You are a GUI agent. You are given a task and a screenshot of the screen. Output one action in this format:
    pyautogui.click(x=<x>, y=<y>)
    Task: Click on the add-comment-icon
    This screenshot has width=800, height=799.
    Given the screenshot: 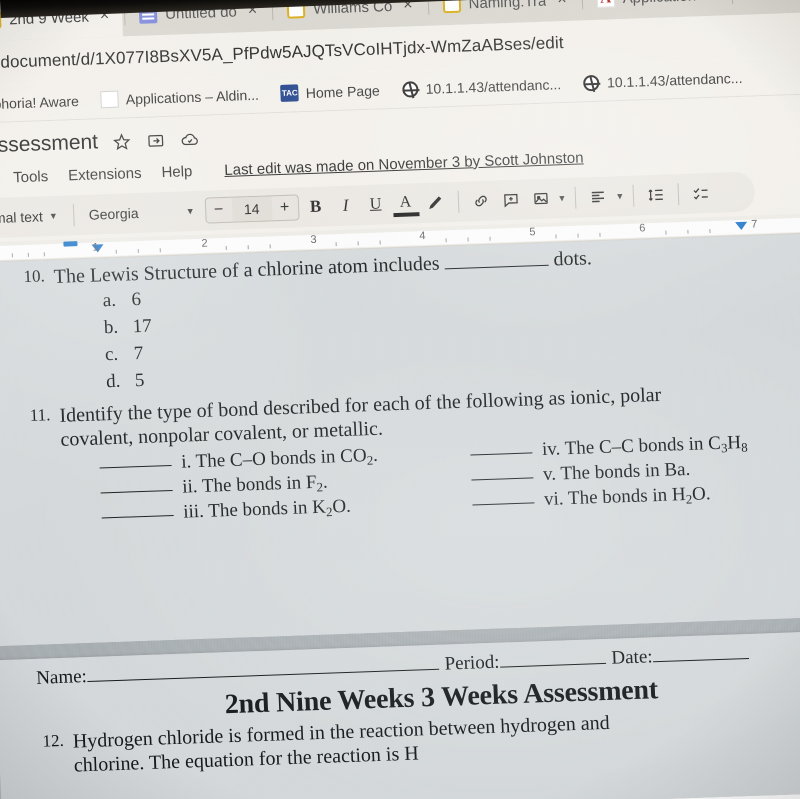 What is the action you would take?
    pyautogui.click(x=510, y=200)
    